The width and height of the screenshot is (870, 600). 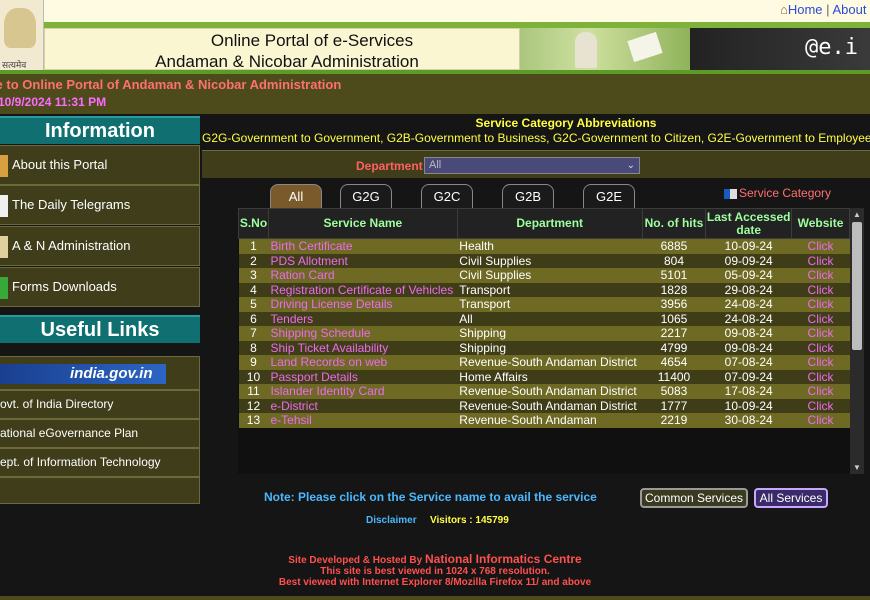 I want to click on row-hits: 11400, so click(x=674, y=376).